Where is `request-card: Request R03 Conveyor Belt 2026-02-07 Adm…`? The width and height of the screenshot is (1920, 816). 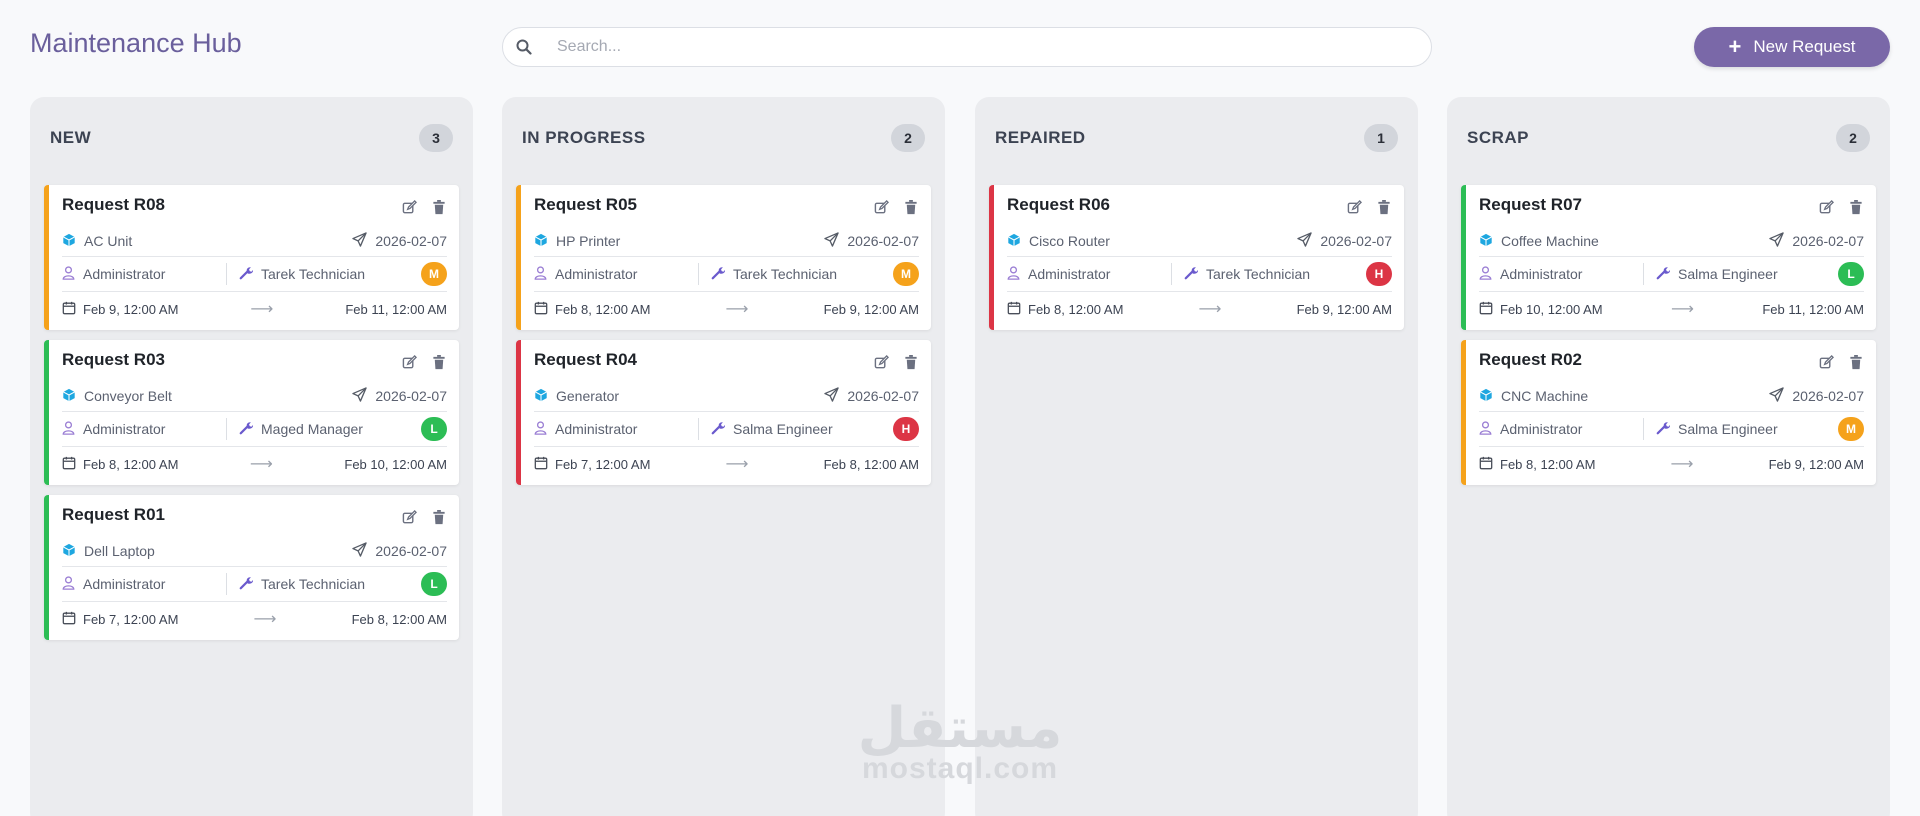
request-card: Request R03 Conveyor Belt 2026-02-07 Adm… is located at coordinates (251, 412).